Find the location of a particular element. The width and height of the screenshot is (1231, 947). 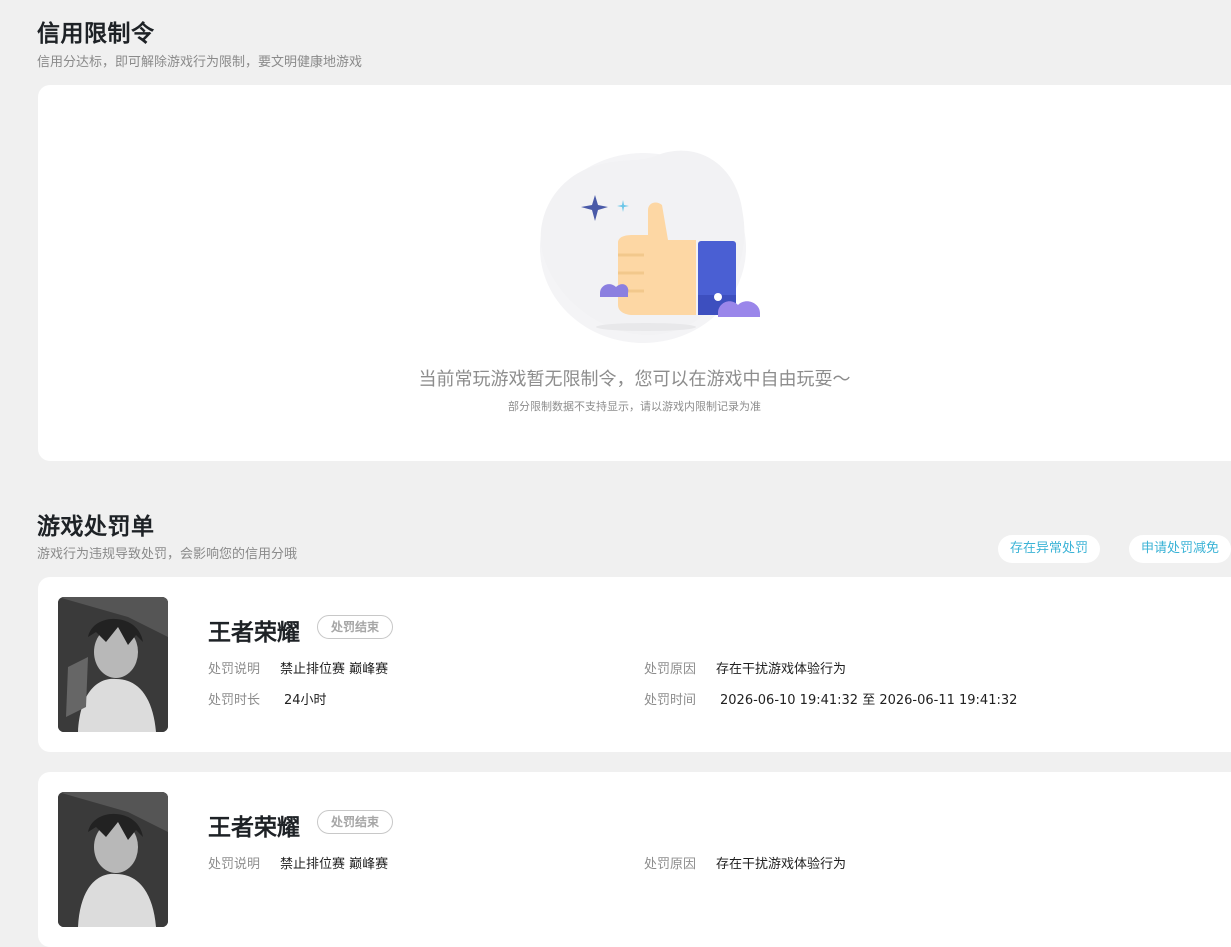

duration-value: 24小时 is located at coordinates (305, 700).